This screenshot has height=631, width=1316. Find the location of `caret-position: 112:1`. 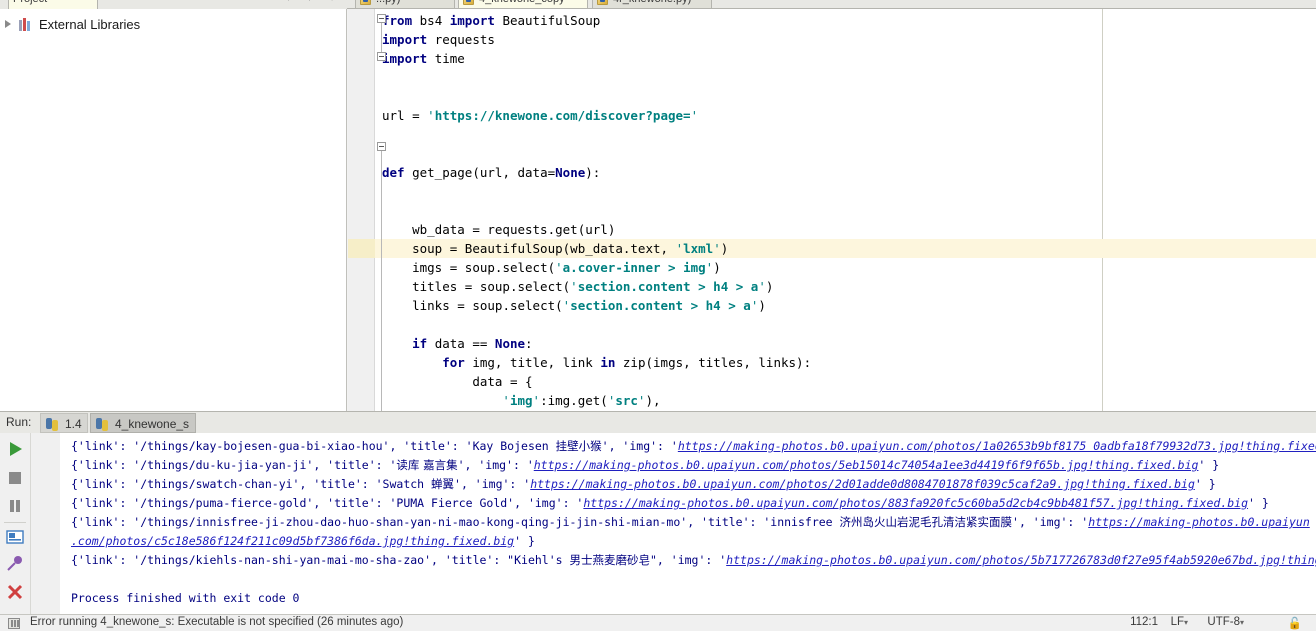

caret-position: 112:1 is located at coordinates (1144, 622).